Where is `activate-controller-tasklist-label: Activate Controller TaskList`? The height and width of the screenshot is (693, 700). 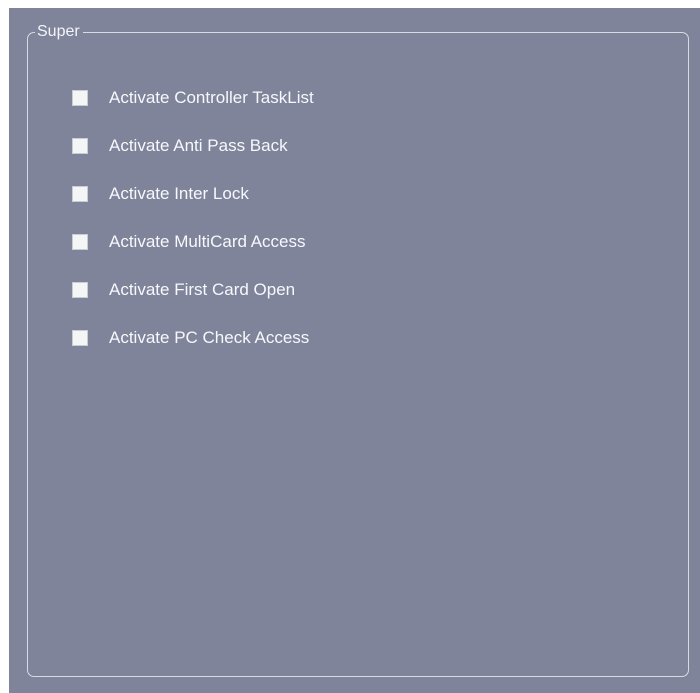 activate-controller-tasklist-label: Activate Controller TaskList is located at coordinates (211, 97).